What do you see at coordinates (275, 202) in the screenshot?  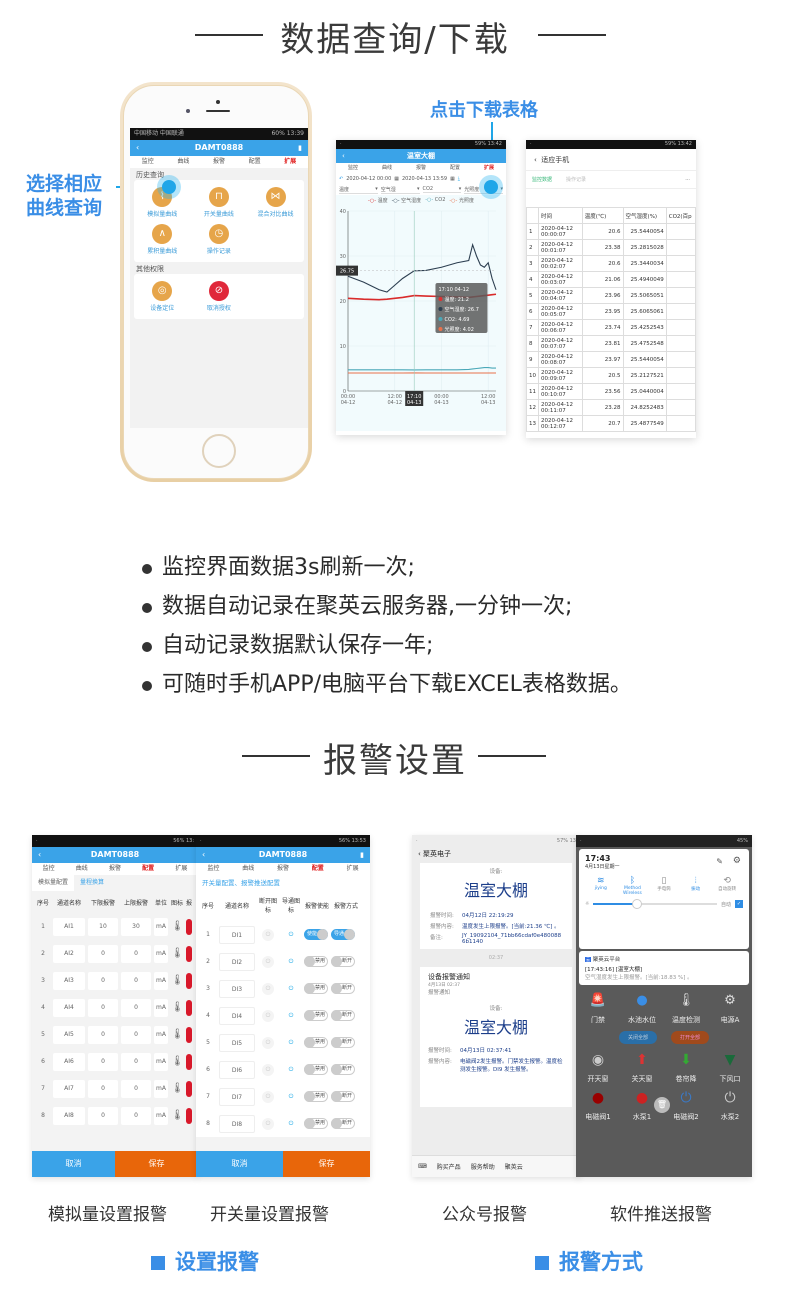 I see `tile-mixed-curve: ⋈ 混合对比曲线` at bounding box center [275, 202].